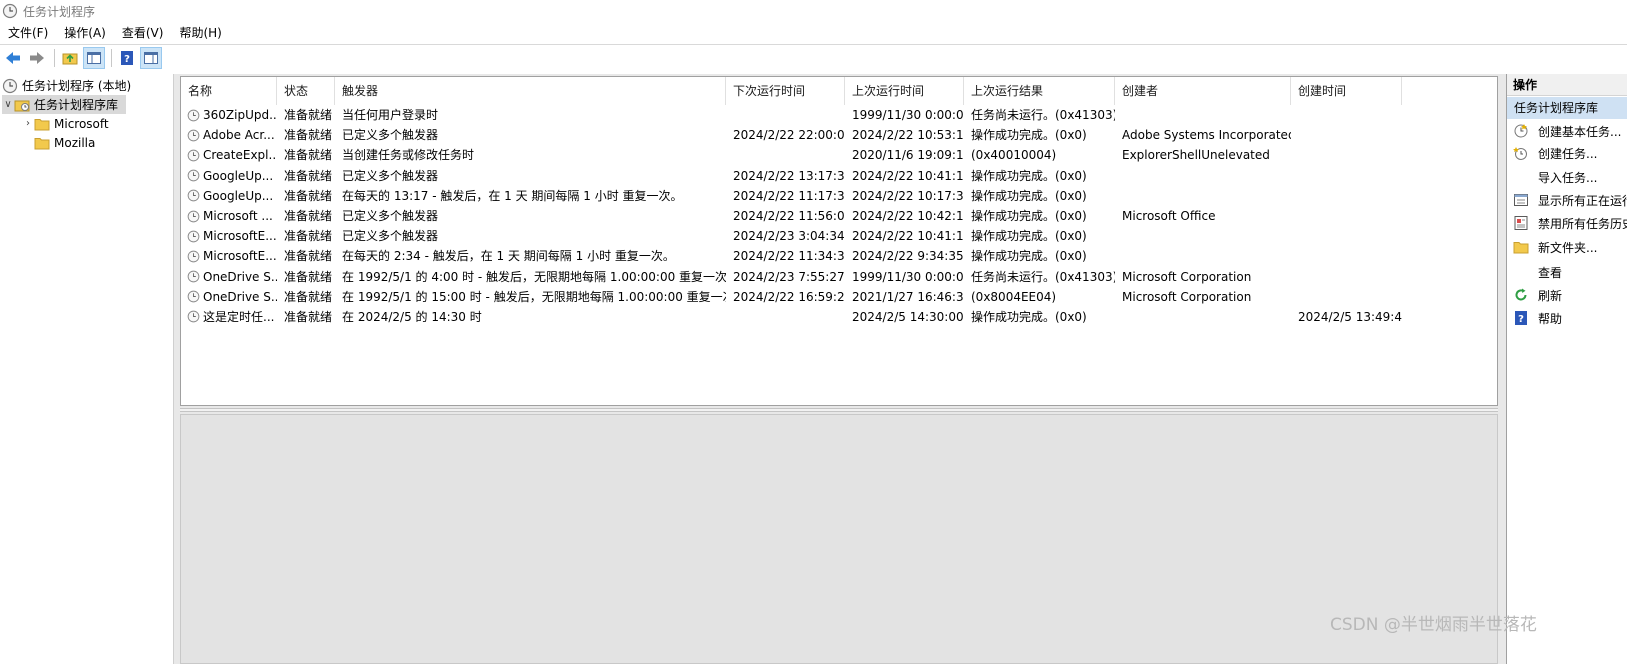 This screenshot has width=1627, height=664. I want to click on cell-next-run, so click(785, 155).